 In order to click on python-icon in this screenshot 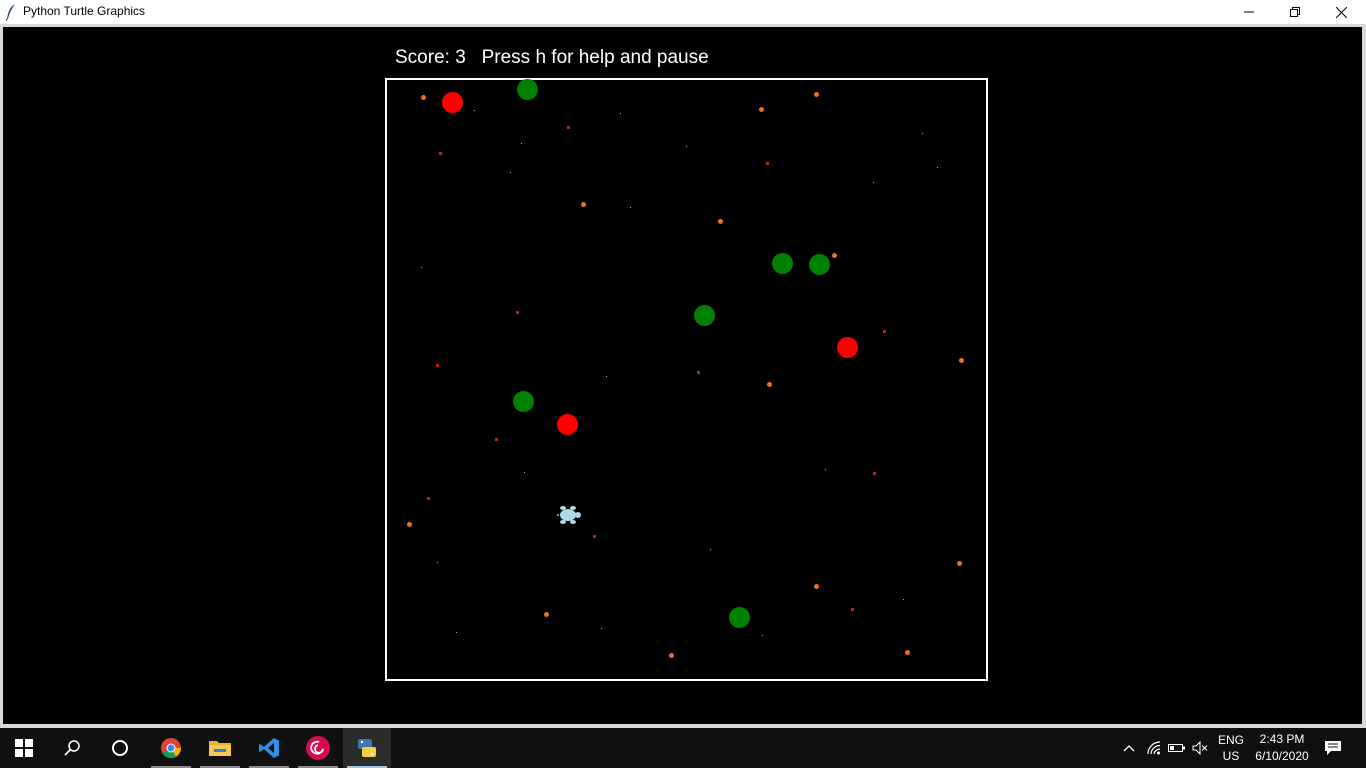, I will do `click(367, 748)`.